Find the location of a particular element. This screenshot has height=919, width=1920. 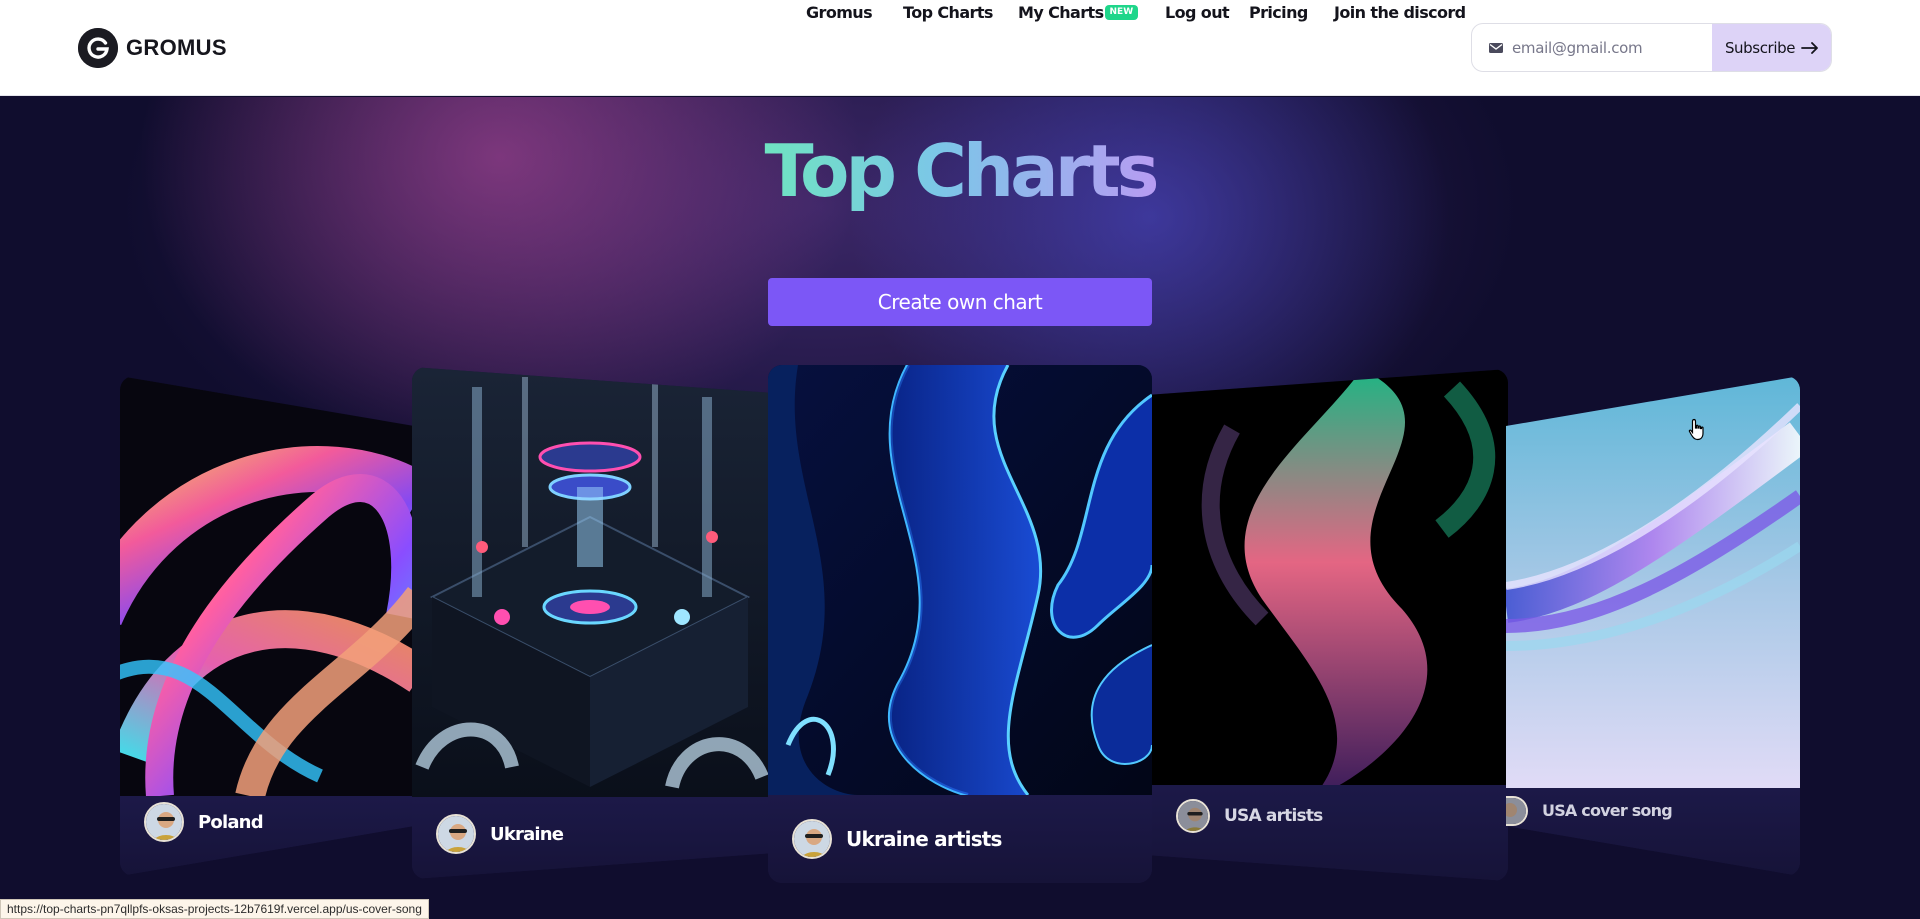

nav-my-charts: My Charts NEW is located at coordinates (1078, 13).